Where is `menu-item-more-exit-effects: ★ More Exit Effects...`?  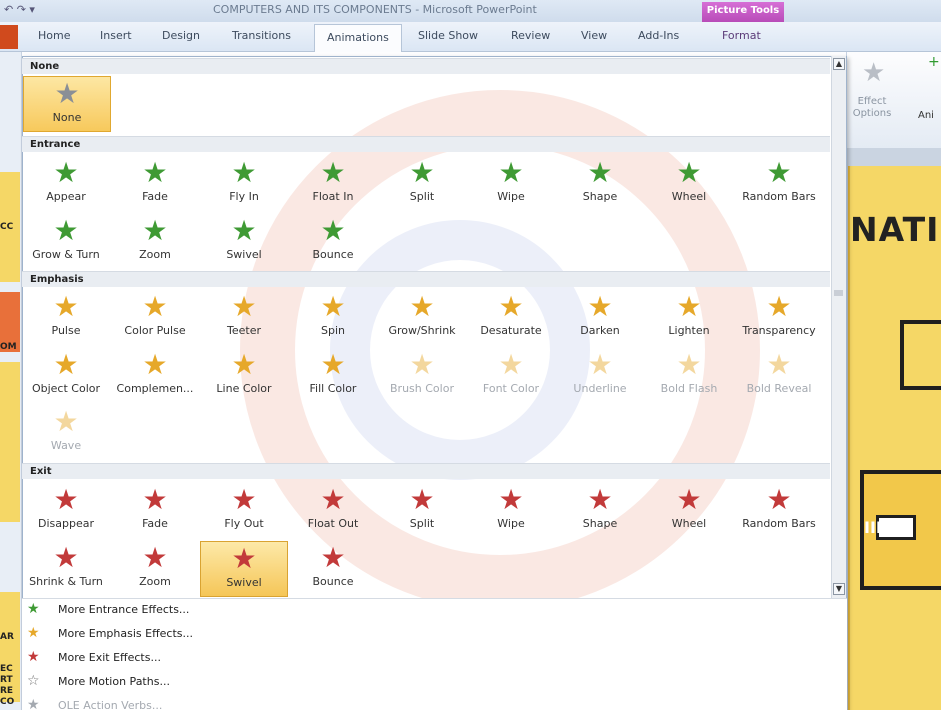
menu-item-more-exit-effects: ★ More Exit Effects... is located at coordinates (172, 658).